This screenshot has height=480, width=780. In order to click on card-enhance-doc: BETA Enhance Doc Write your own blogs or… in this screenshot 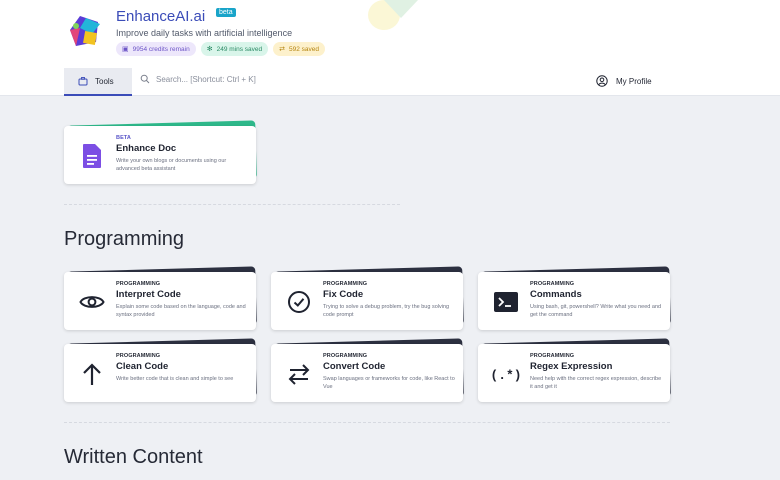, I will do `click(160, 152)`.